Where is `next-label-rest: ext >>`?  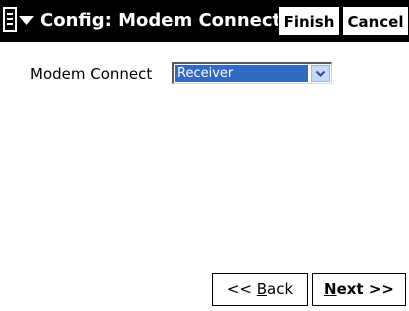
next-label-rest: ext >> is located at coordinates (365, 289).